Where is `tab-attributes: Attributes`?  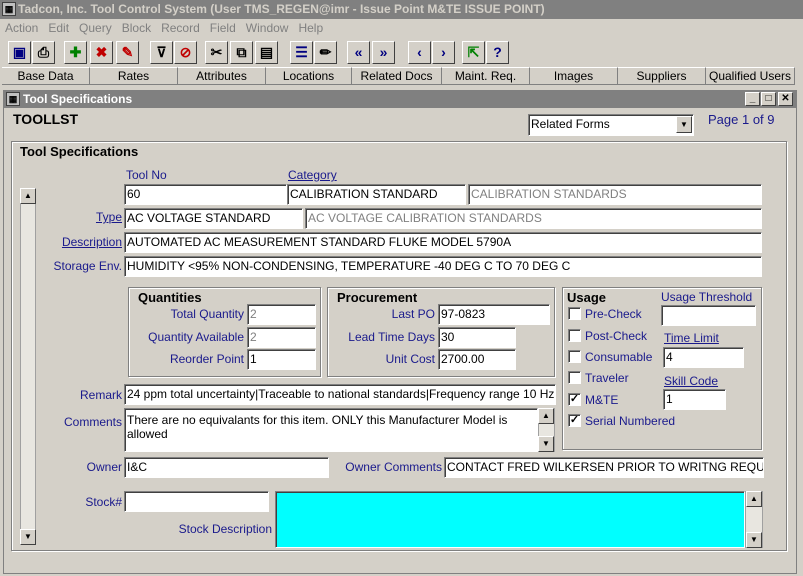 tab-attributes: Attributes is located at coordinates (222, 76).